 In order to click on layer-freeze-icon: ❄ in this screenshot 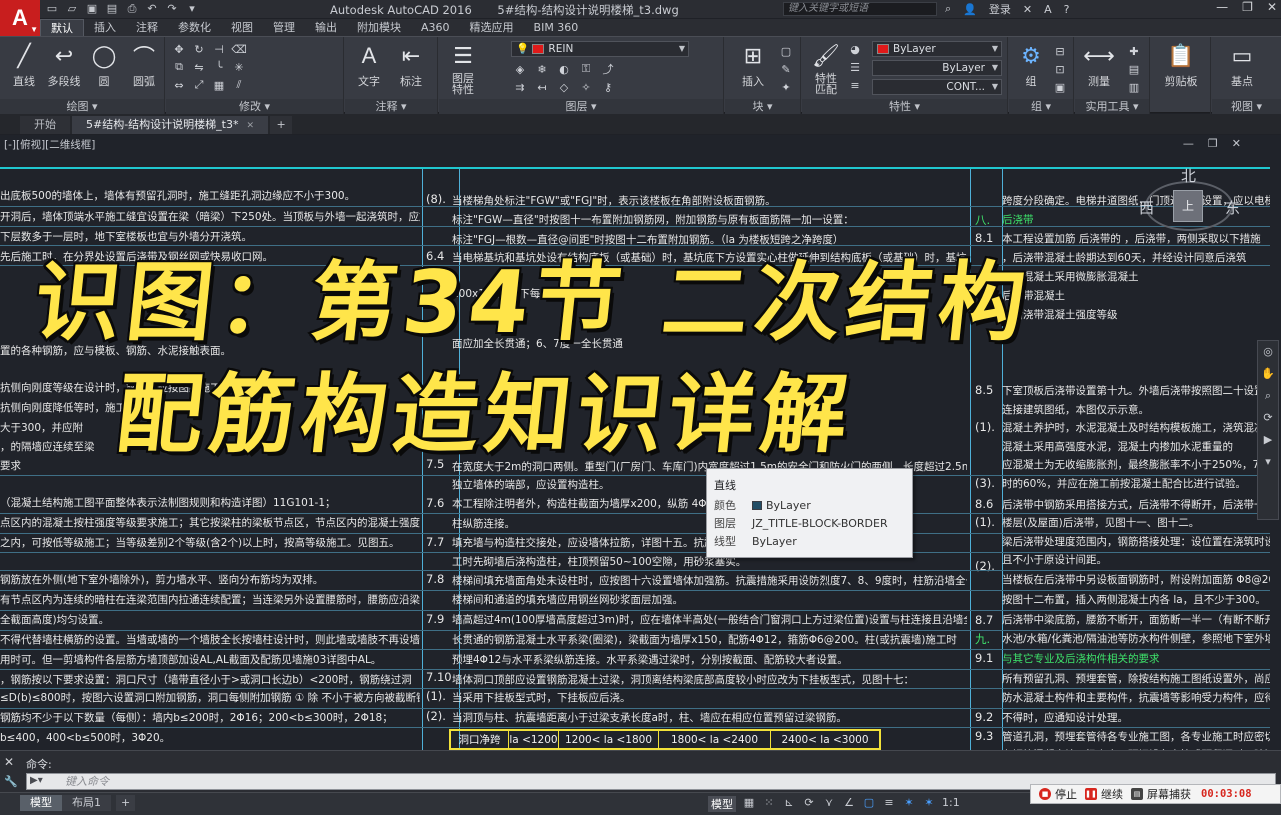, I will do `click(542, 69)`.